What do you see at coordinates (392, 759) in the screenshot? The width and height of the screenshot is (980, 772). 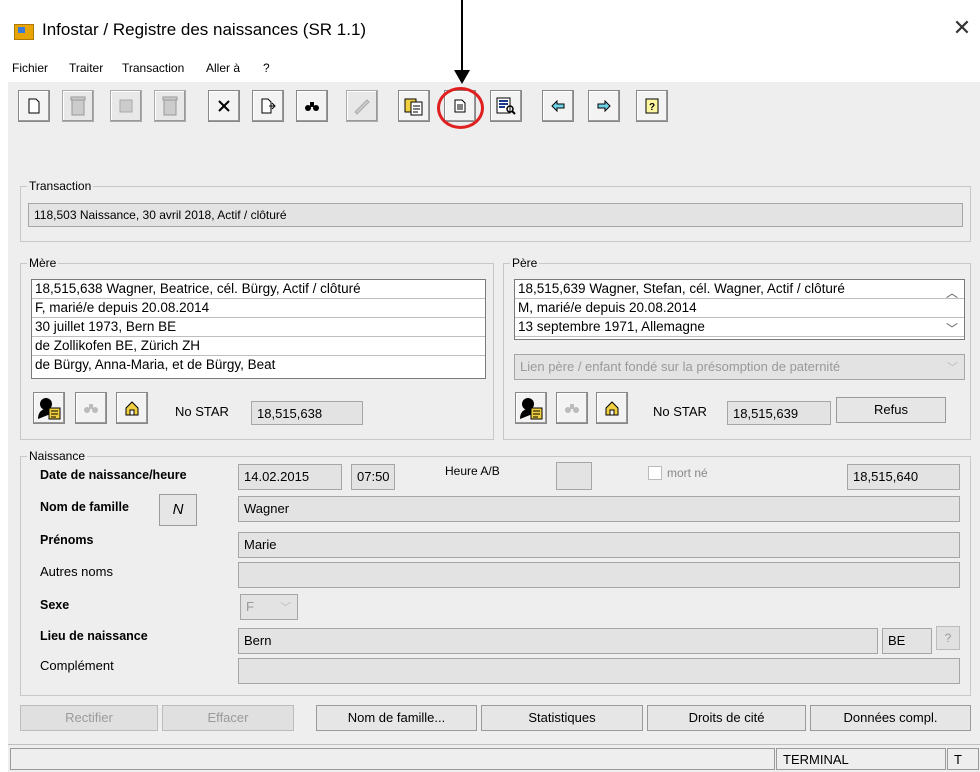 I see `status-message` at bounding box center [392, 759].